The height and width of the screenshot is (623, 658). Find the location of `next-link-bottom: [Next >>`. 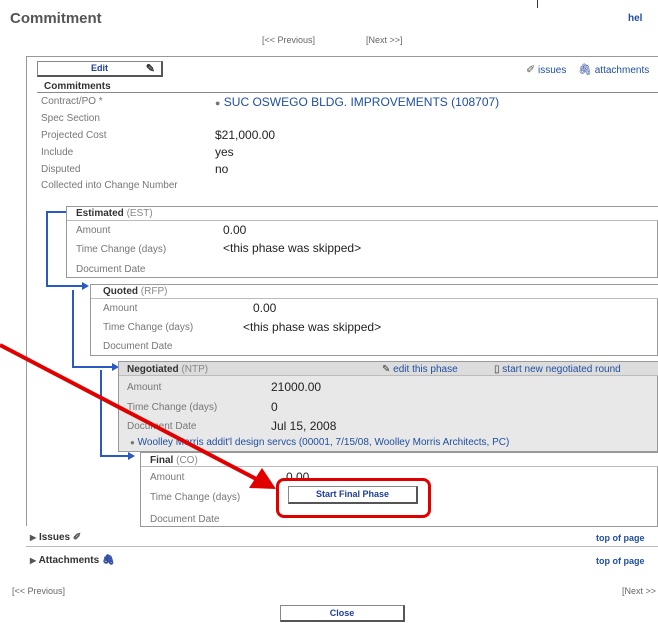

next-link-bottom: [Next >> is located at coordinates (639, 591).